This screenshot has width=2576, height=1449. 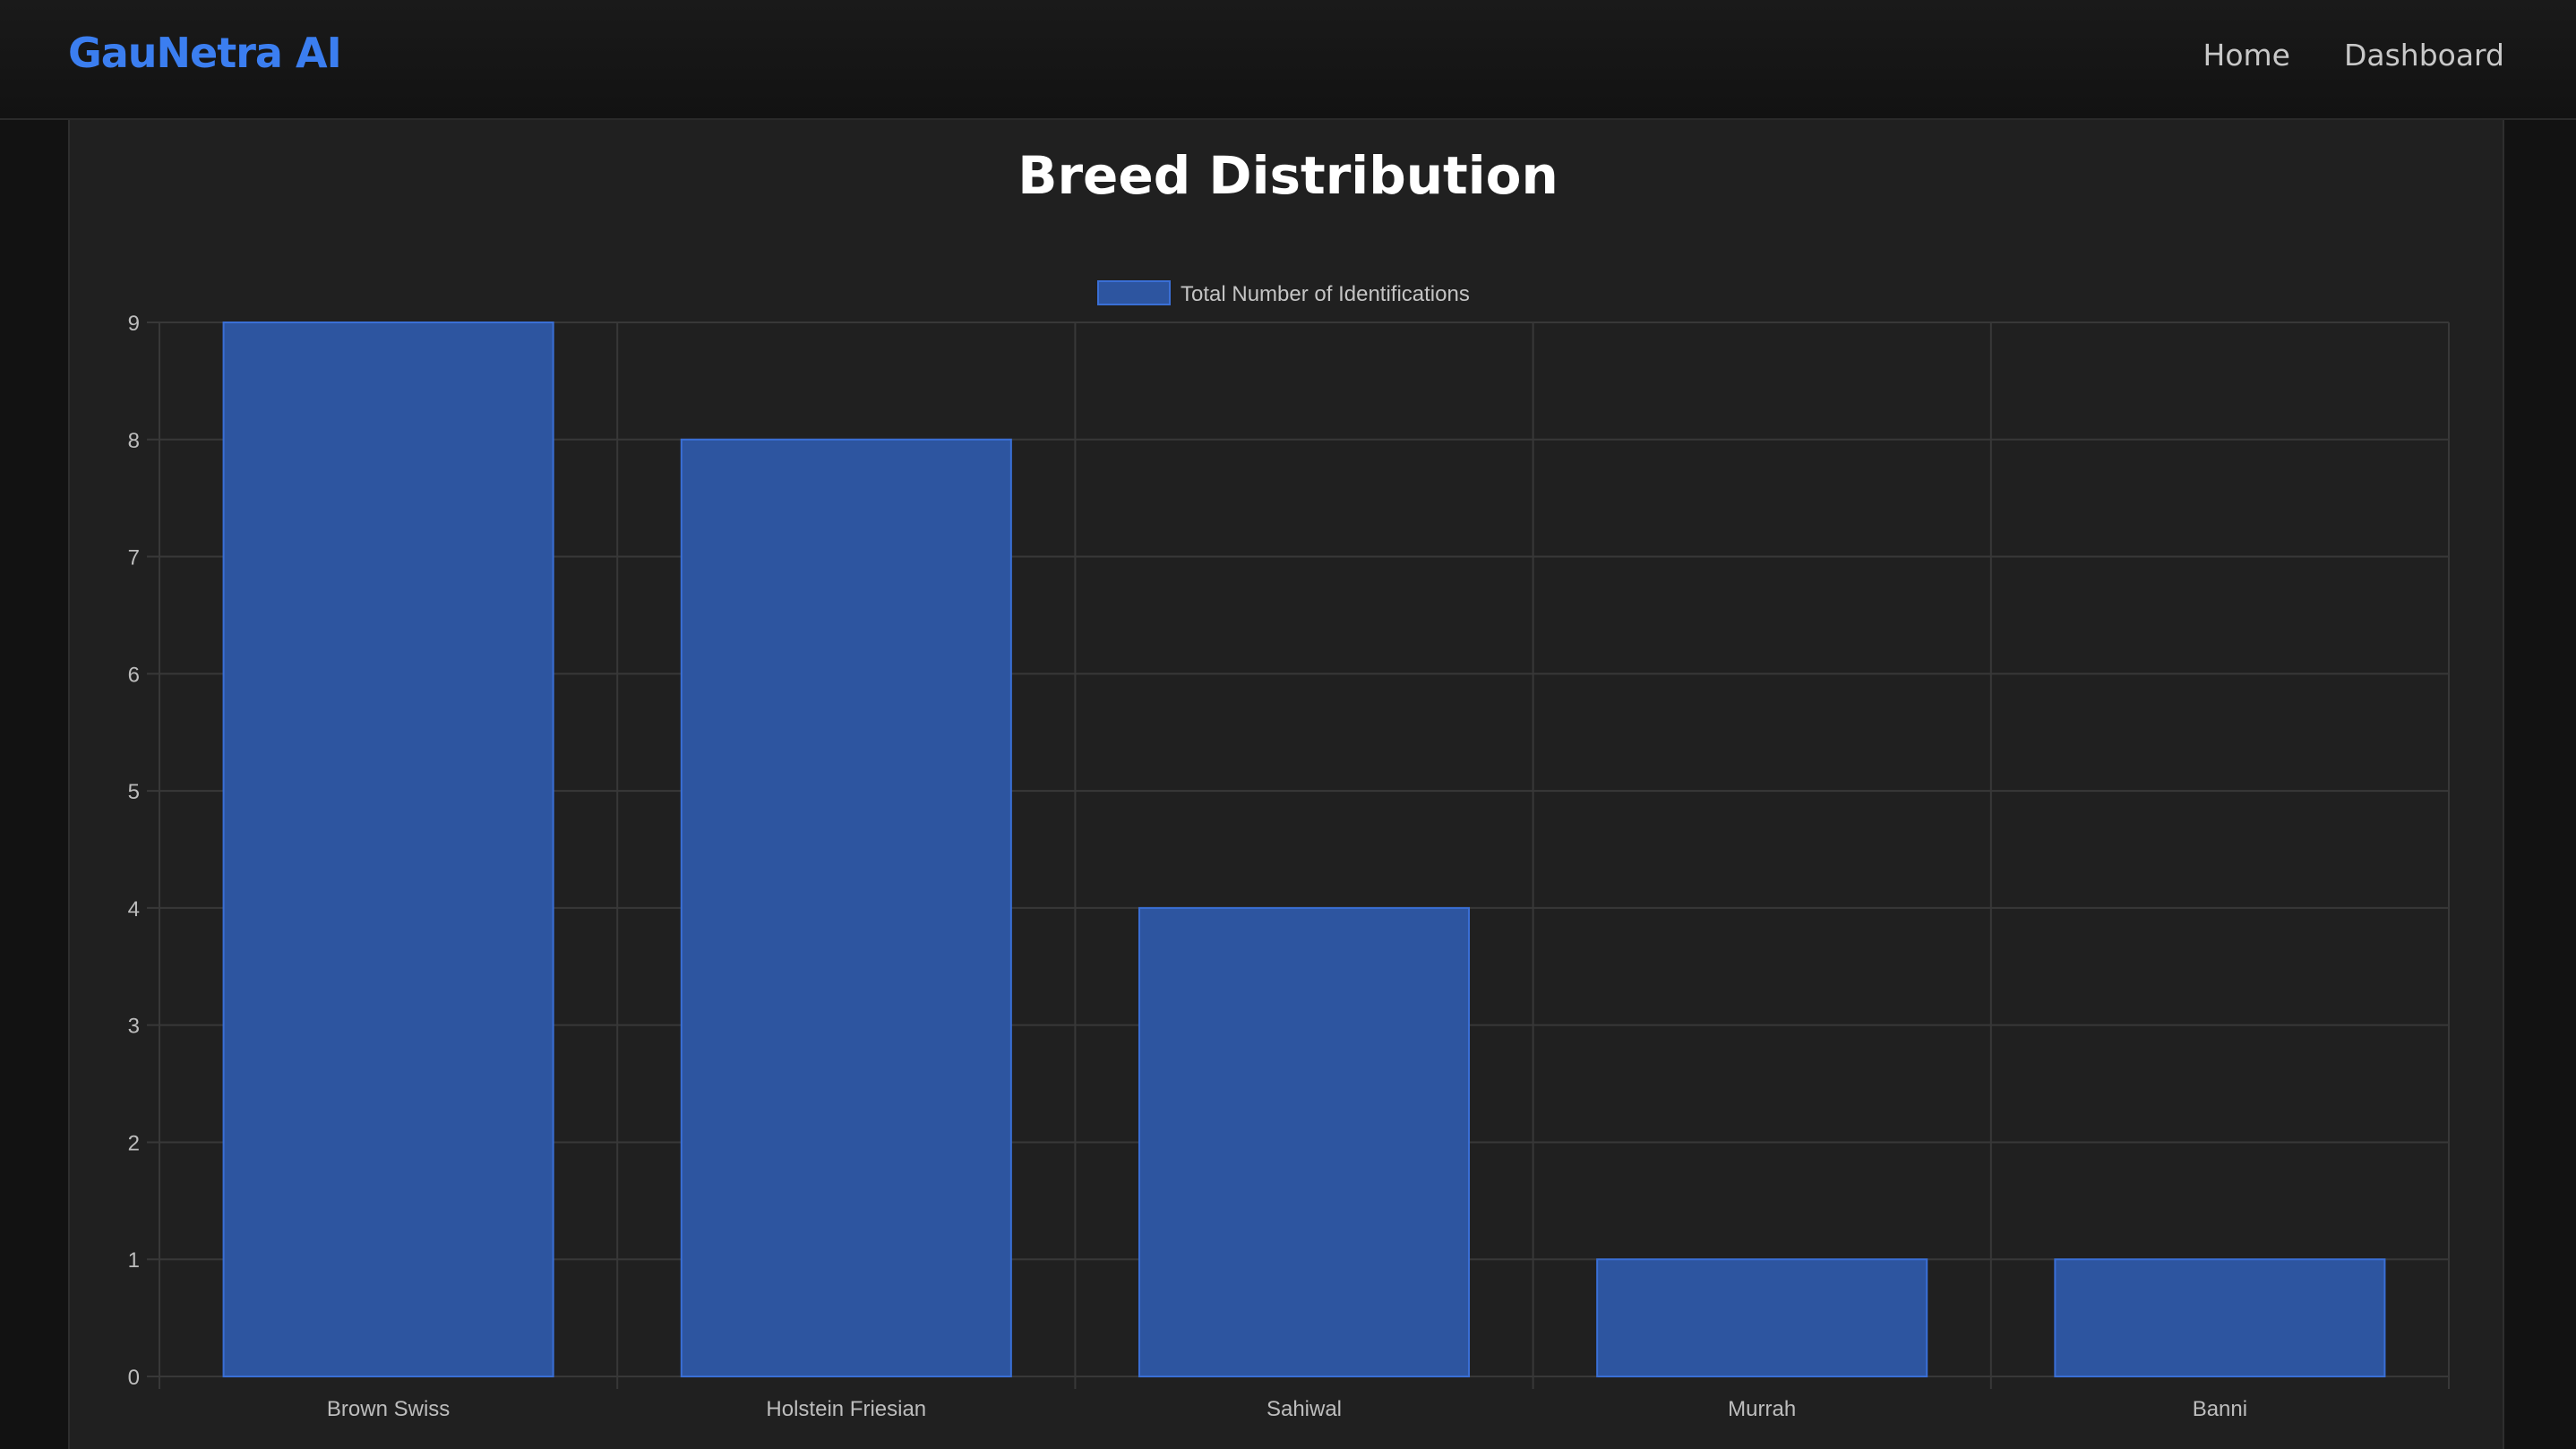 I want to click on chart-legend: Total Number of Identifications, so click(x=1283, y=293).